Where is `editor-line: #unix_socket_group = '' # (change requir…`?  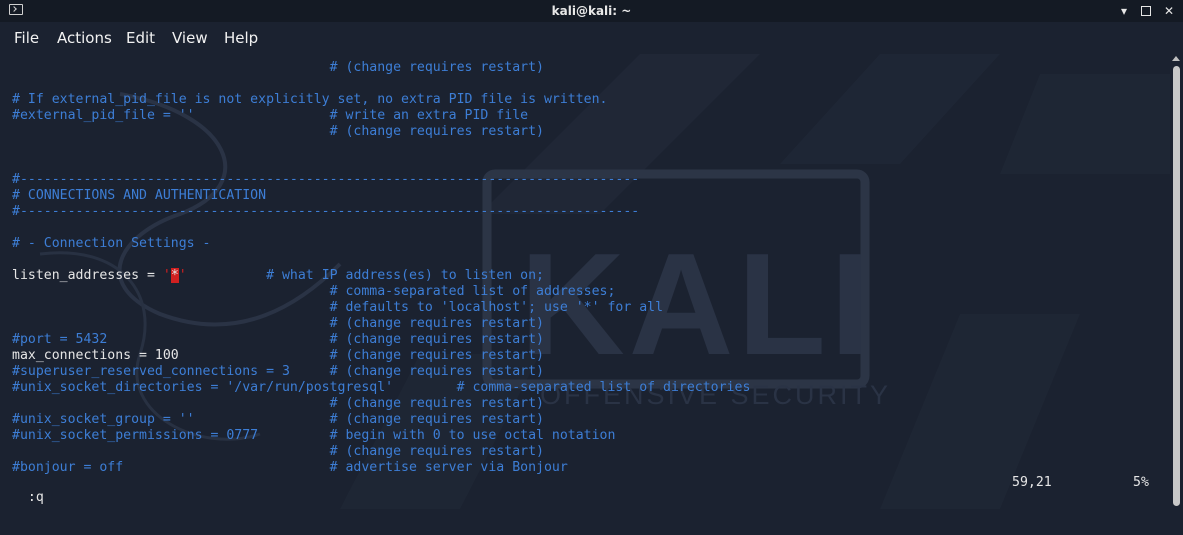
editor-line: #unix_socket_group = '' # (change requir… is located at coordinates (381, 420).